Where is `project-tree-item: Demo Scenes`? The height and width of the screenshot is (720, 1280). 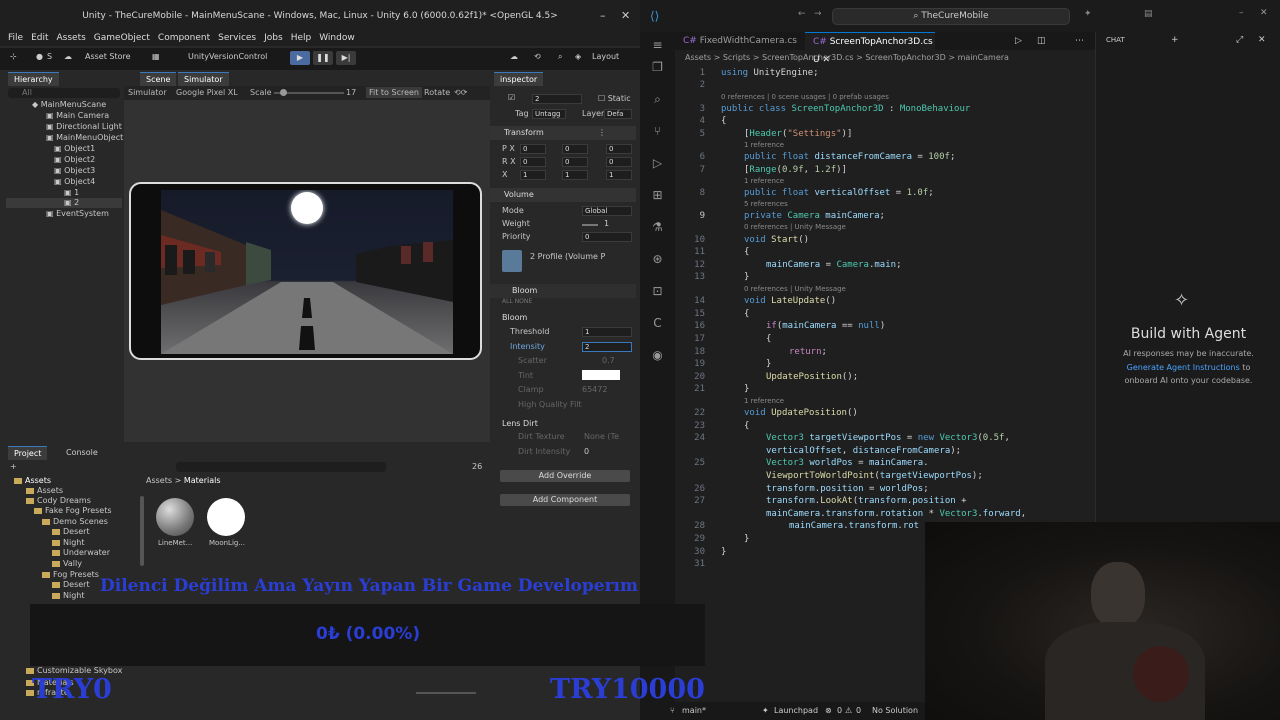
project-tree-item: Demo Scenes is located at coordinates (75, 521).